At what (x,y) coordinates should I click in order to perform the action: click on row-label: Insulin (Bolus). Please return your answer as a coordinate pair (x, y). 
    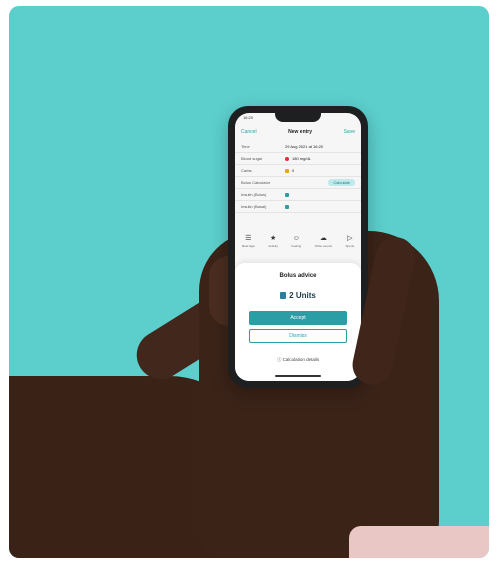
    Looking at the image, I should click on (254, 194).